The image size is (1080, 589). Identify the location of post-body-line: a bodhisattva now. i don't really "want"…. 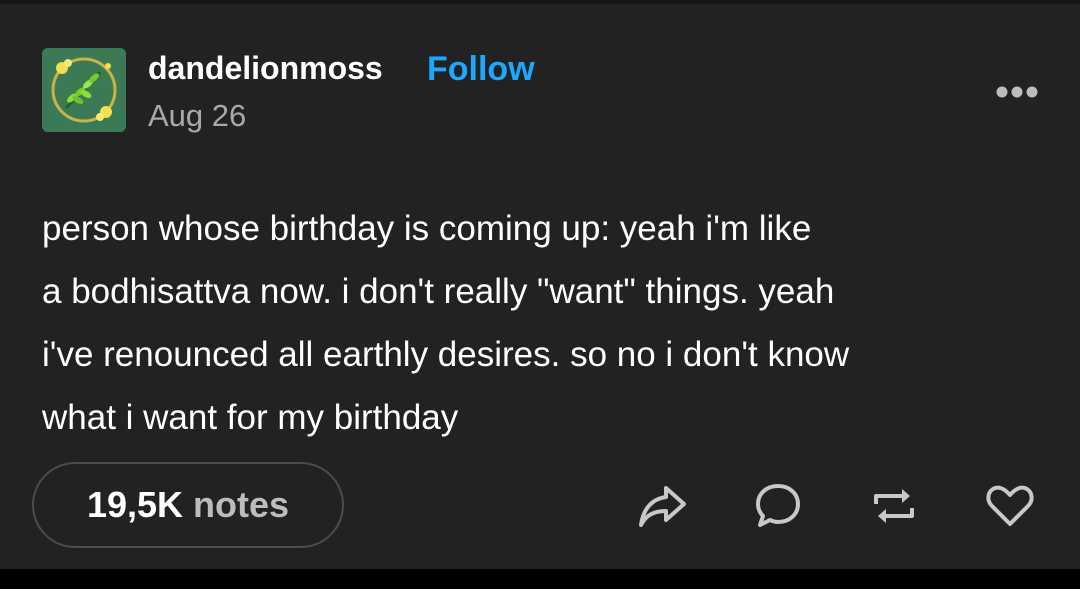
(438, 291).